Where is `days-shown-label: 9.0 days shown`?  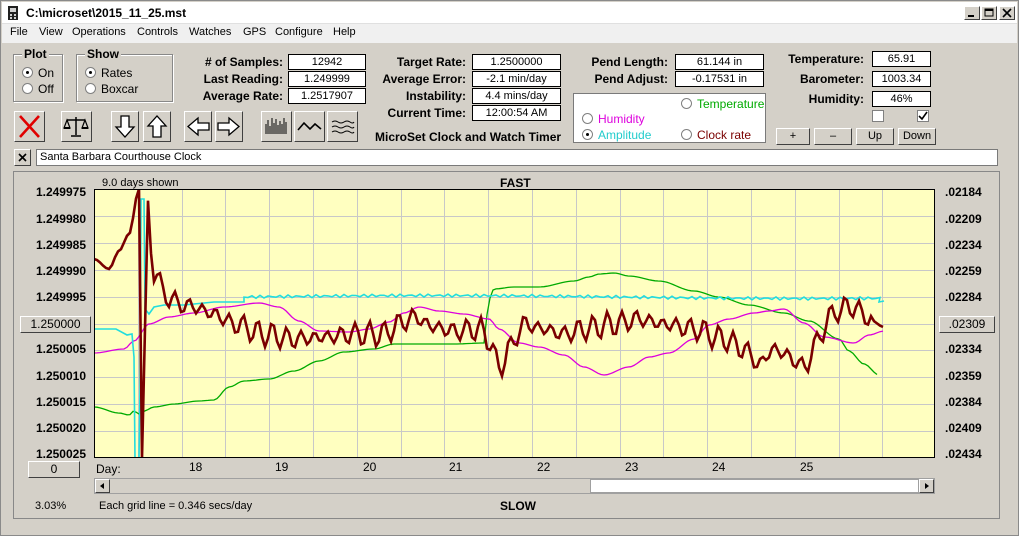
days-shown-label: 9.0 days shown is located at coordinates (140, 183).